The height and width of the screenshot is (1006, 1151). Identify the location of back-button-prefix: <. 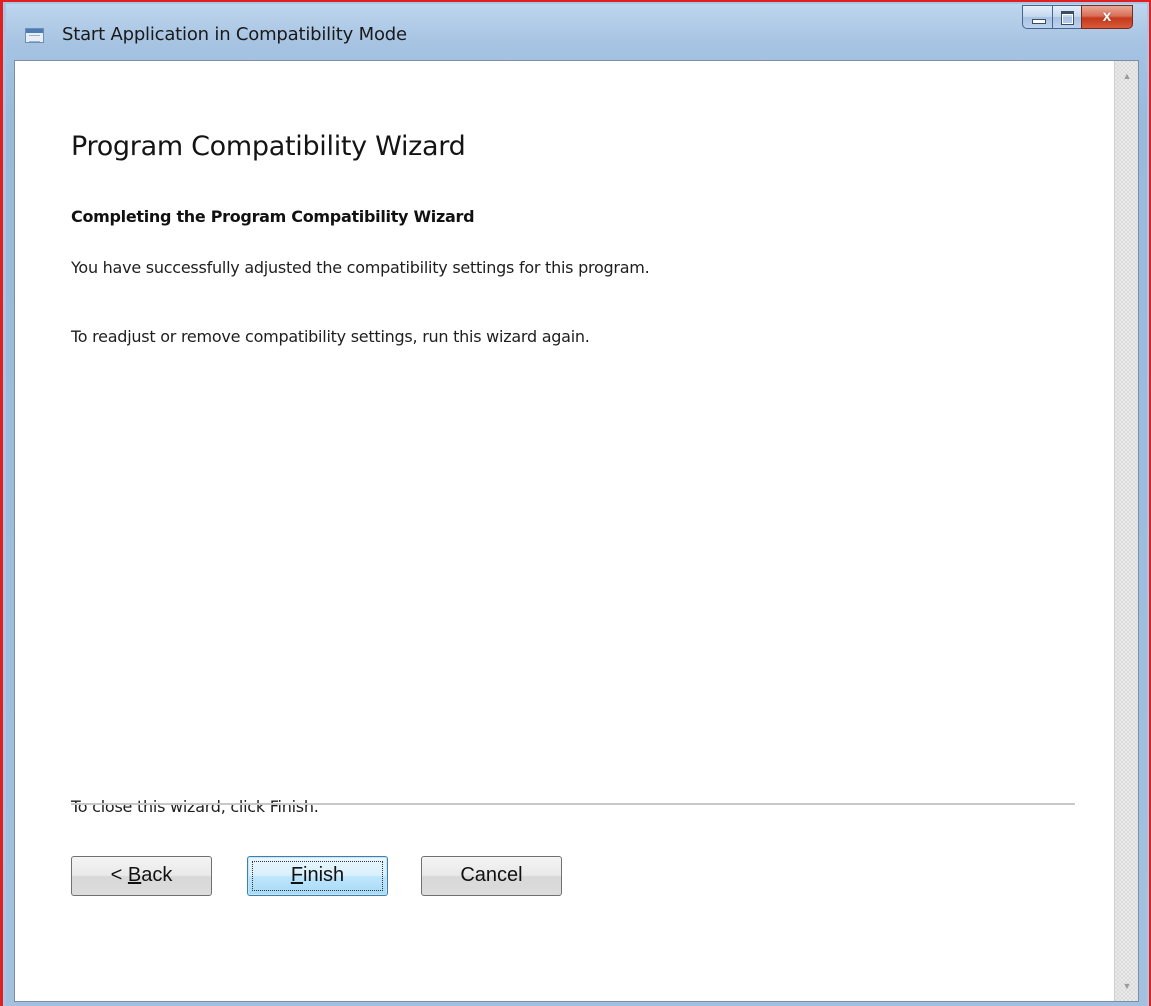
(119, 875).